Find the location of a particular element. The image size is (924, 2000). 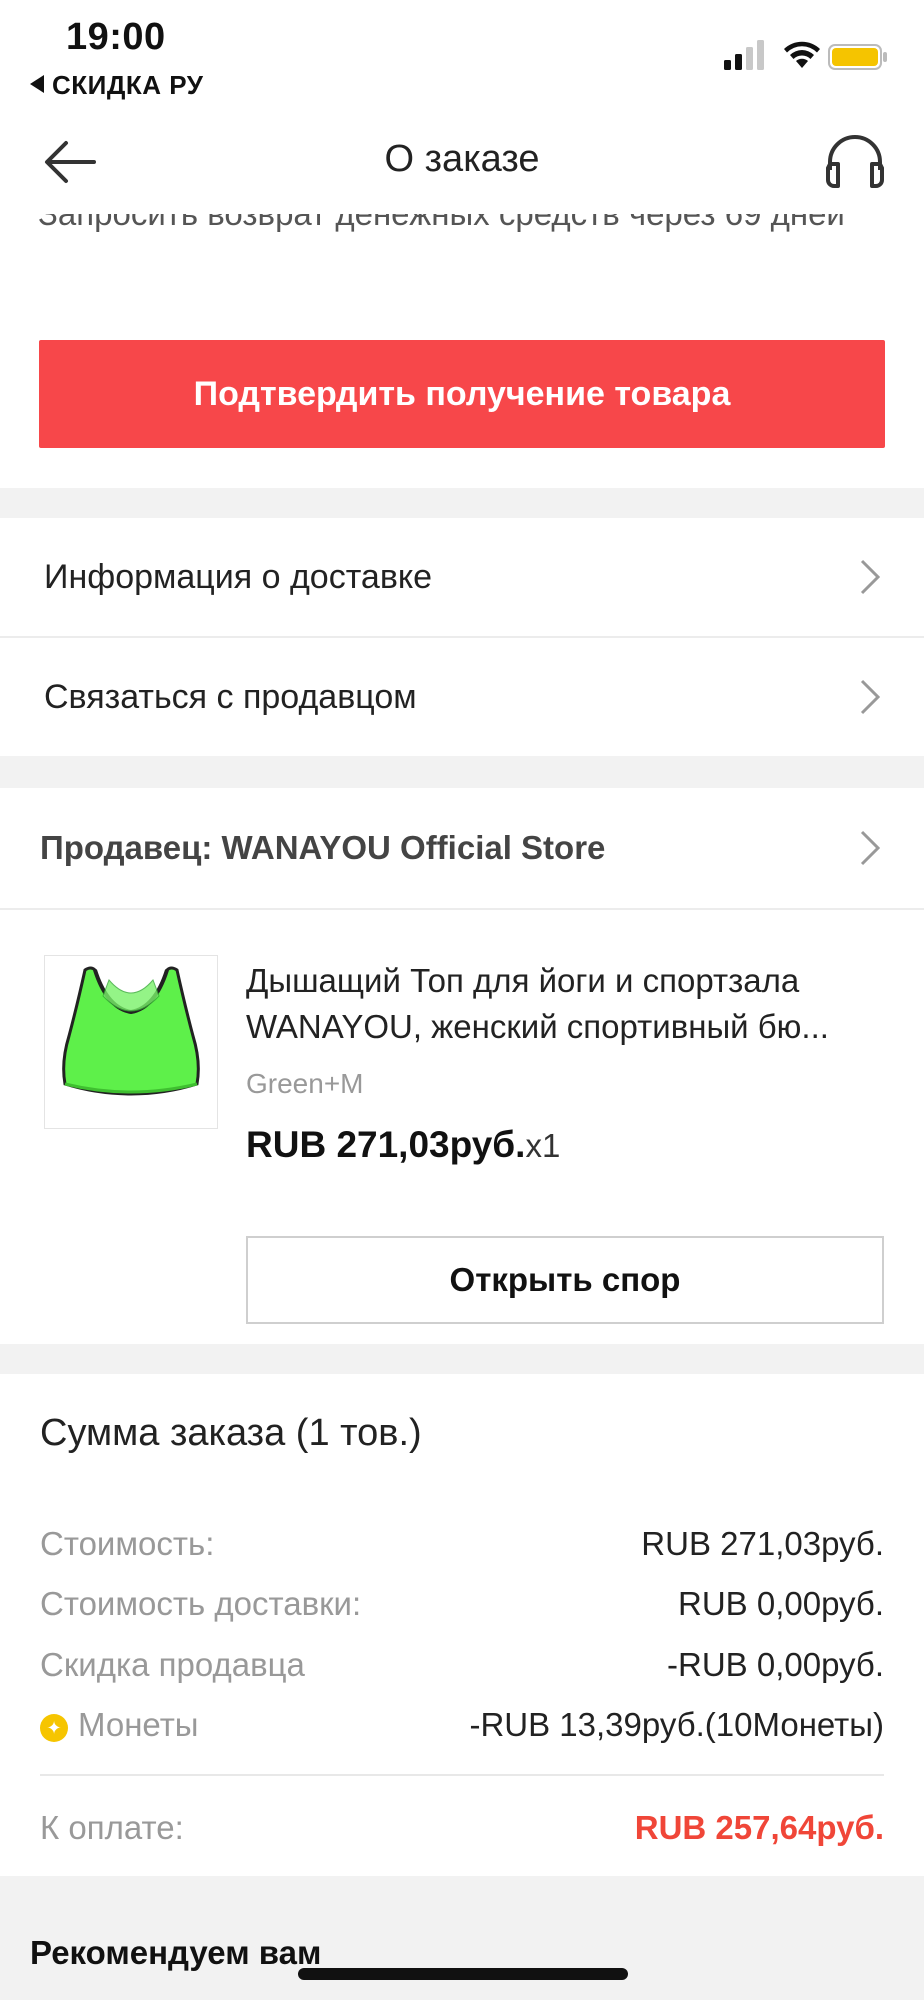

seller-row: Продавец: WANAYOU Official Store is located at coordinates (462, 848).